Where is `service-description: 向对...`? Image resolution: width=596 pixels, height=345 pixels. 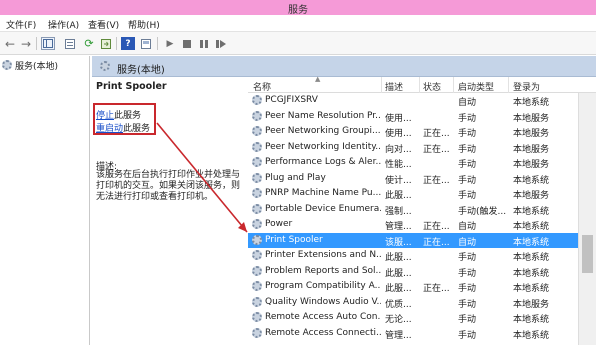
service-description: 向对... is located at coordinates (398, 149).